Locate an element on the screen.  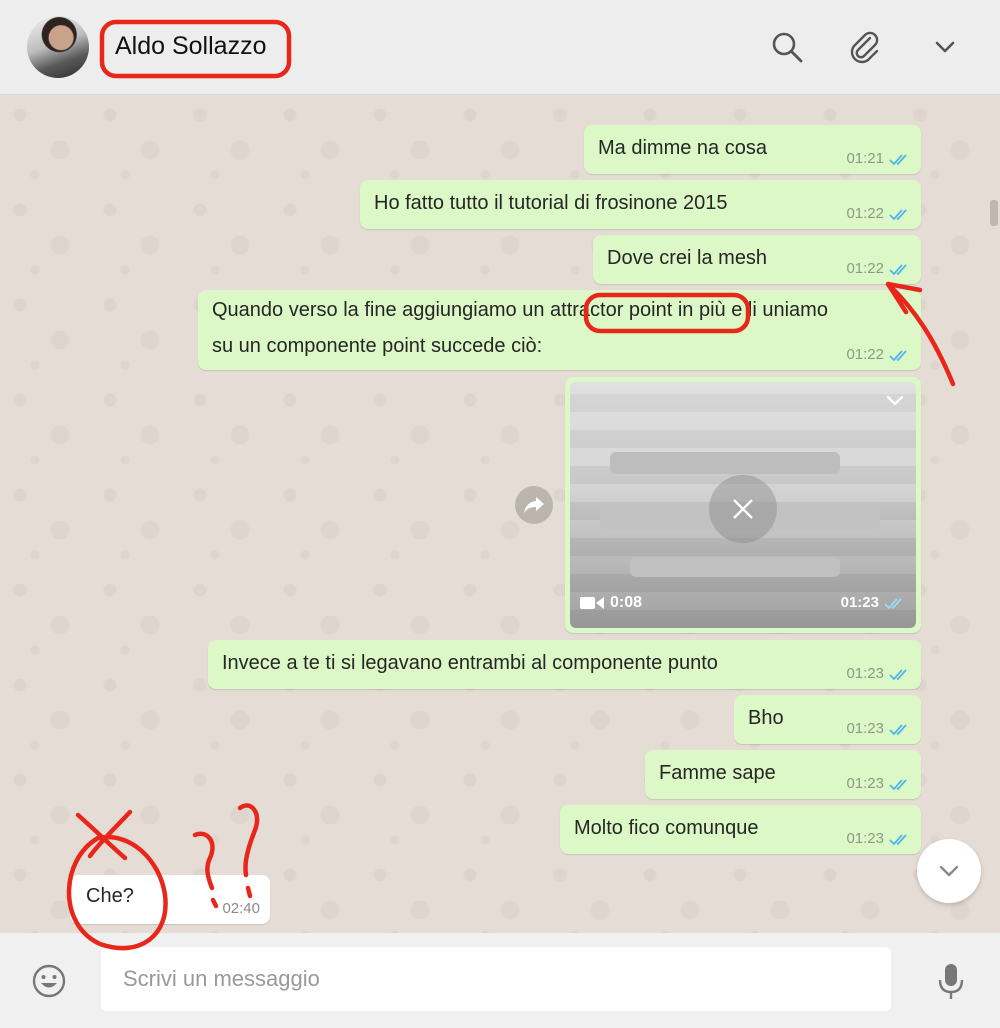
message-bubble: Dove crei la mesh 01:22 is located at coordinates (757, 259).